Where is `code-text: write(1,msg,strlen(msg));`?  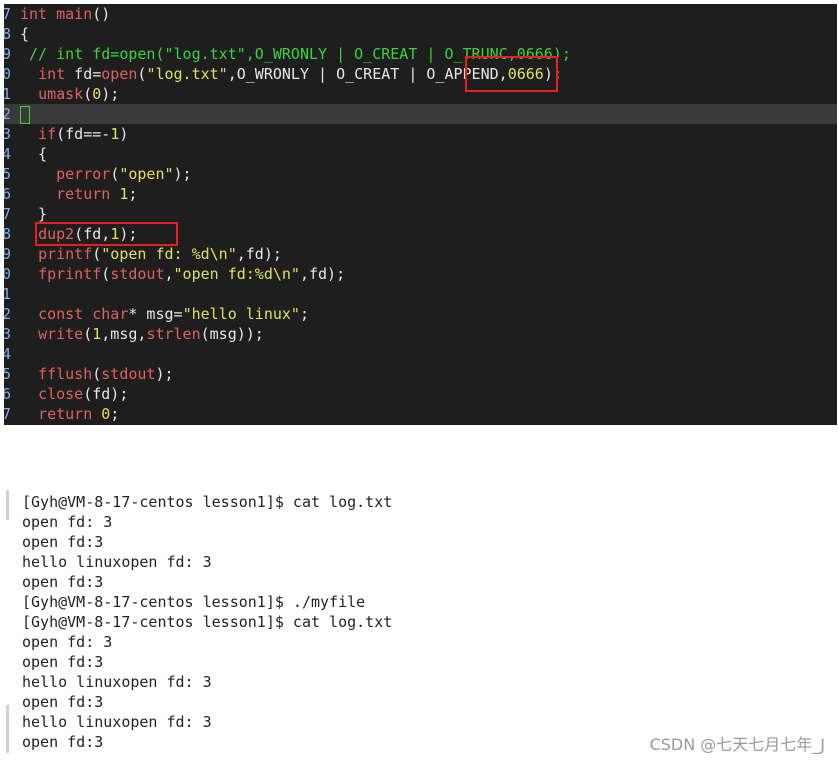
code-text: write(1,msg,strlen(msg)); is located at coordinates (142, 334).